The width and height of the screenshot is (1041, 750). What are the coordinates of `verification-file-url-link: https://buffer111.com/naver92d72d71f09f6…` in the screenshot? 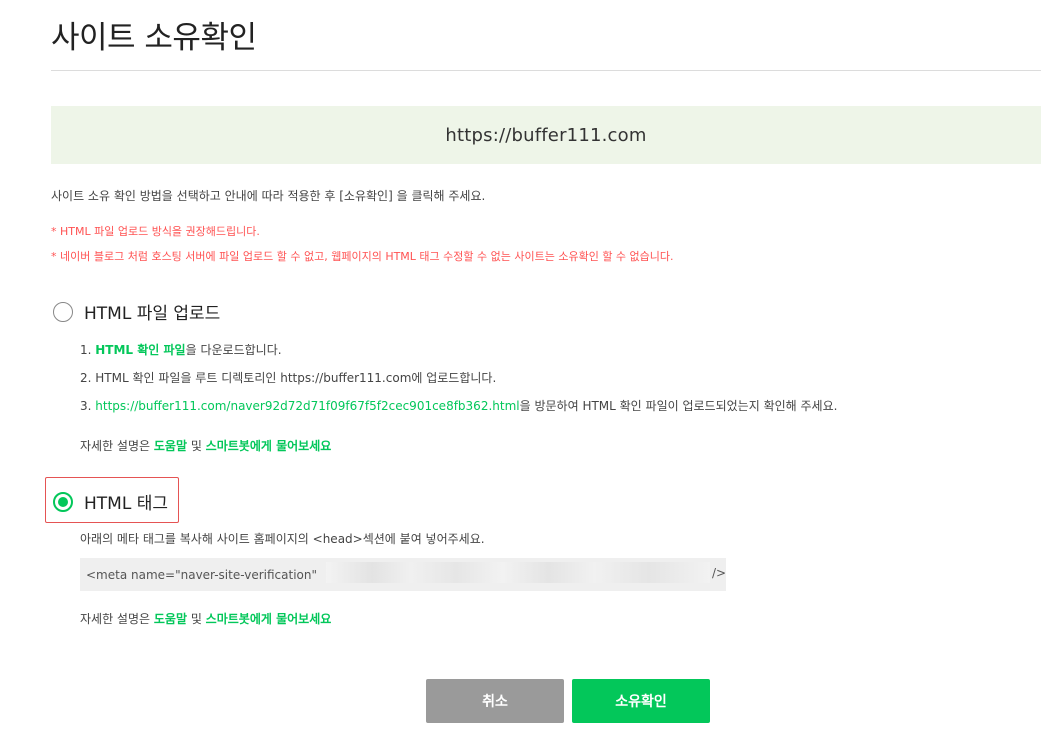 It's located at (307, 406).